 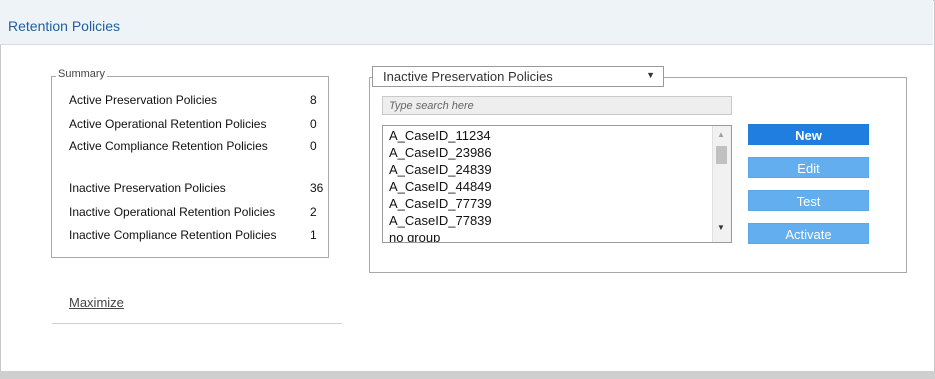 I want to click on summary-value-active-operational: 0, so click(x=313, y=124).